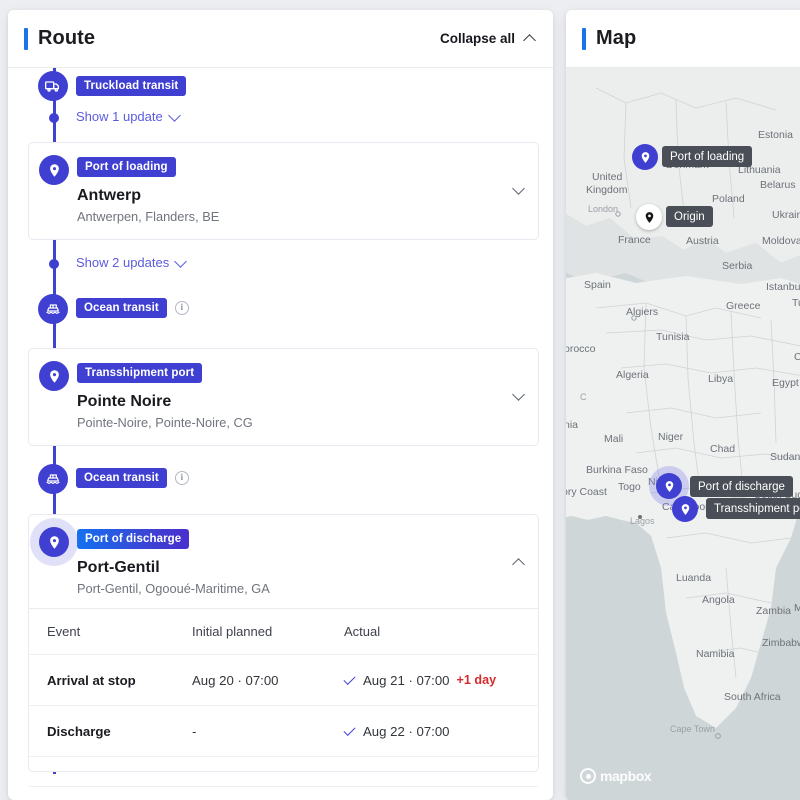  Describe the element at coordinates (194, 731) in the screenshot. I see `event-planned: -` at that location.